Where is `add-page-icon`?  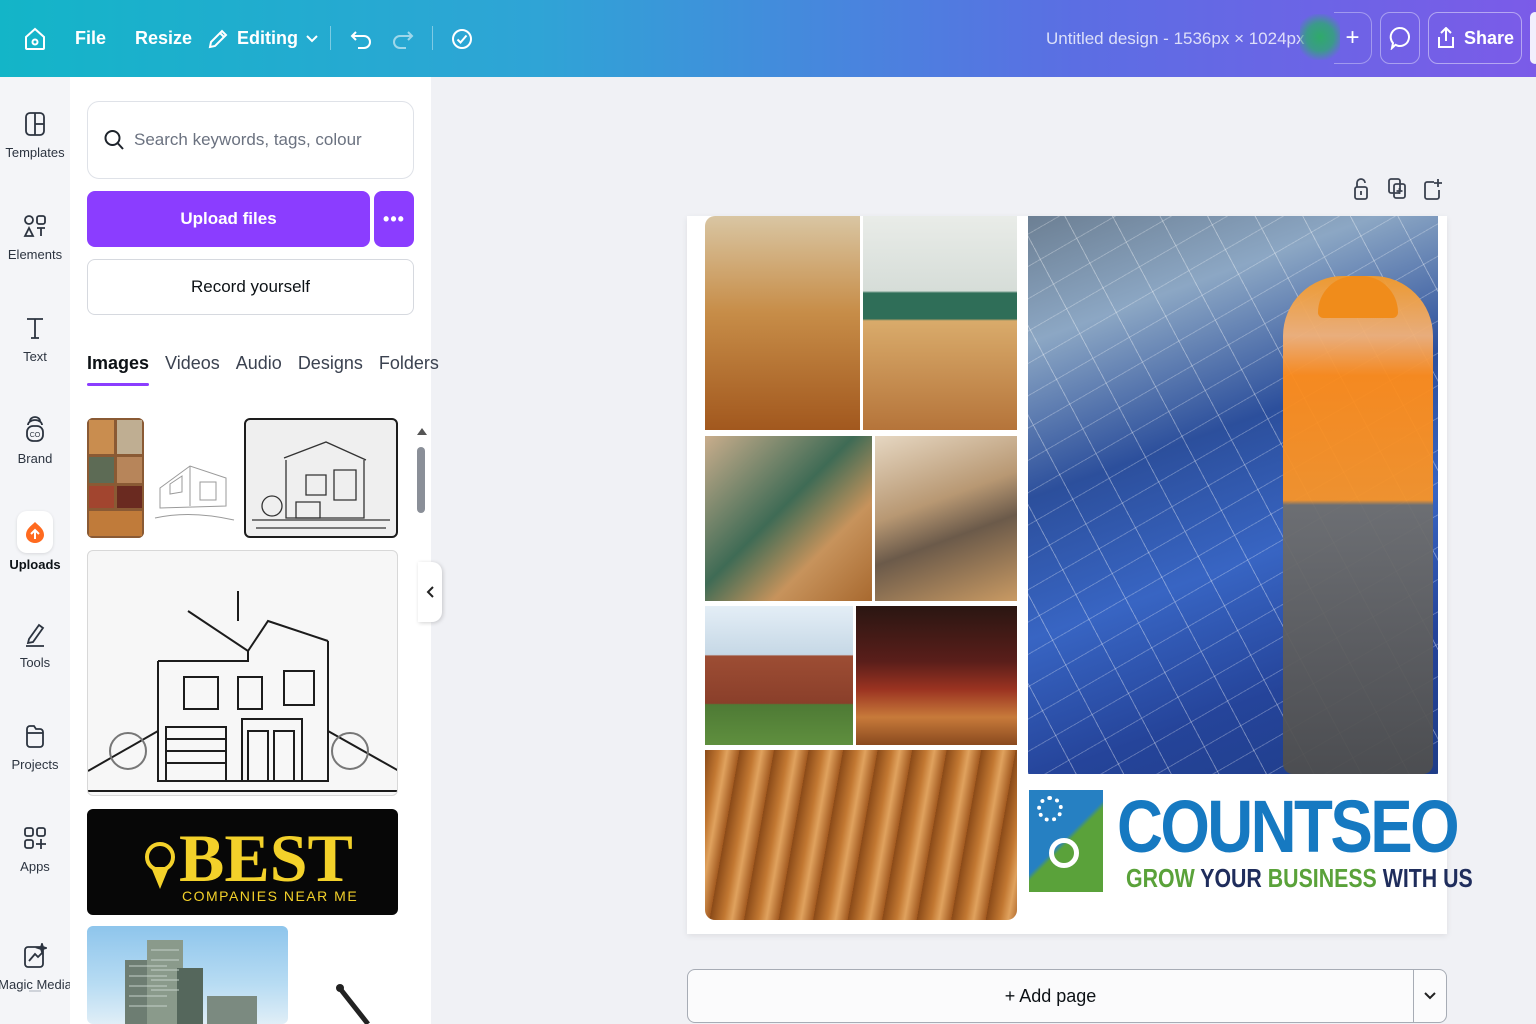
add-page-icon is located at coordinates (1433, 189).